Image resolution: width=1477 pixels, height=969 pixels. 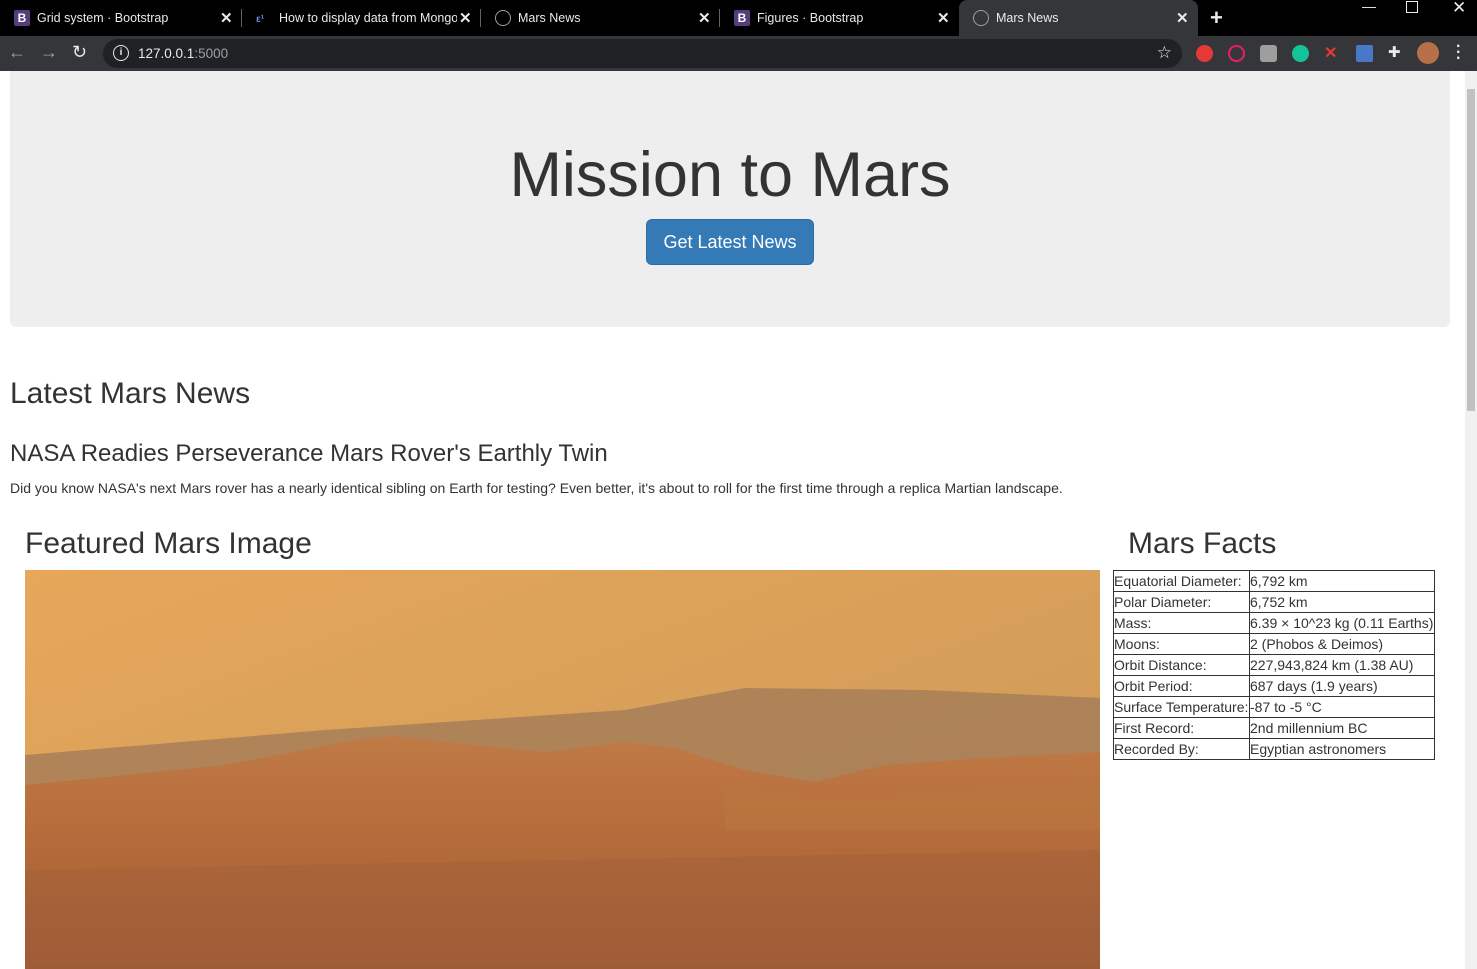 I want to click on maximize-icon, so click(x=1412, y=7).